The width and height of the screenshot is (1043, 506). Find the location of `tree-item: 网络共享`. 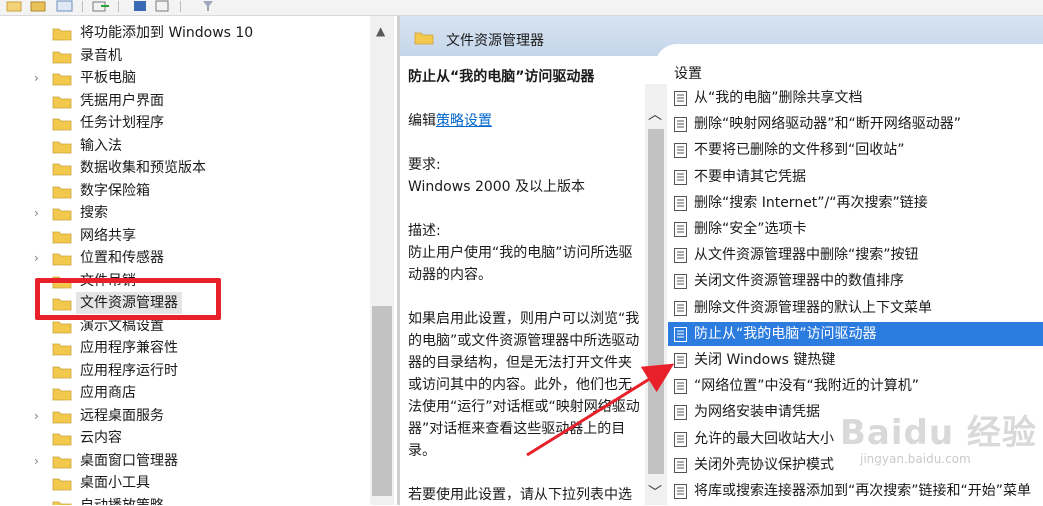

tree-item: 网络共享 is located at coordinates (200, 236).